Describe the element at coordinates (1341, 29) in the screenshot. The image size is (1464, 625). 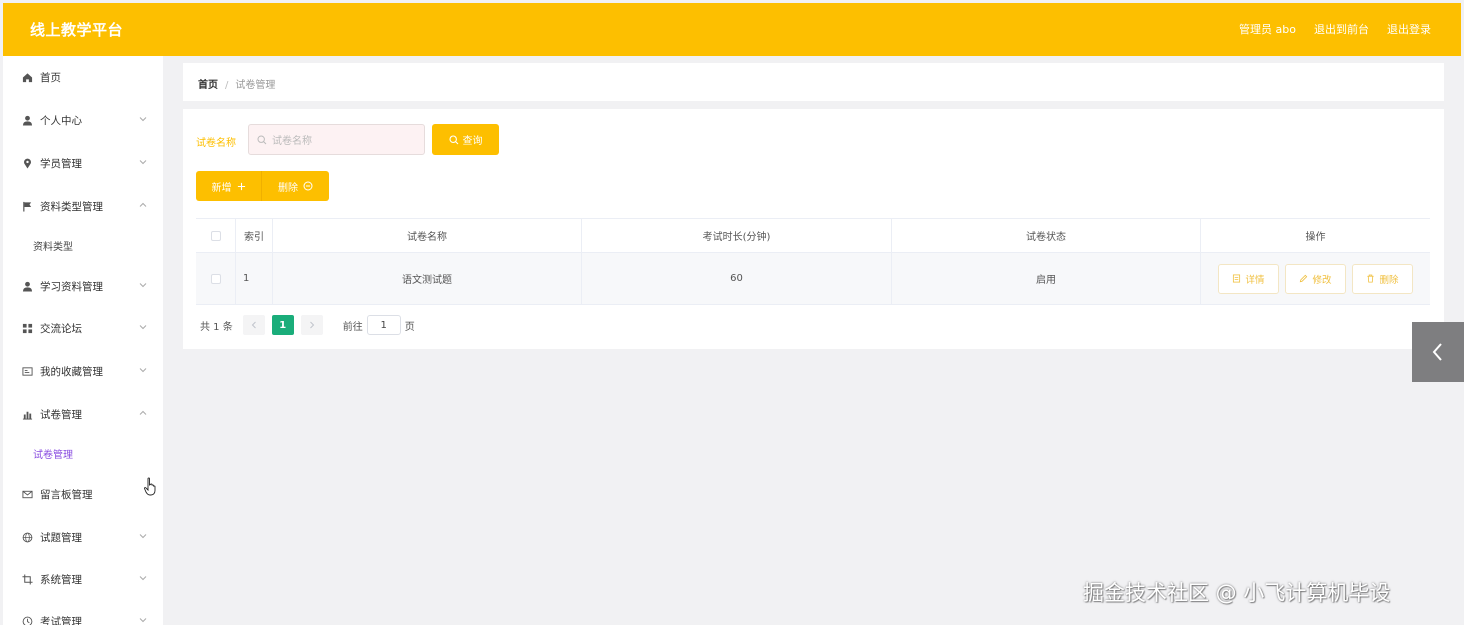
I see `exit-to-frontend-link: 退出到前台` at that location.